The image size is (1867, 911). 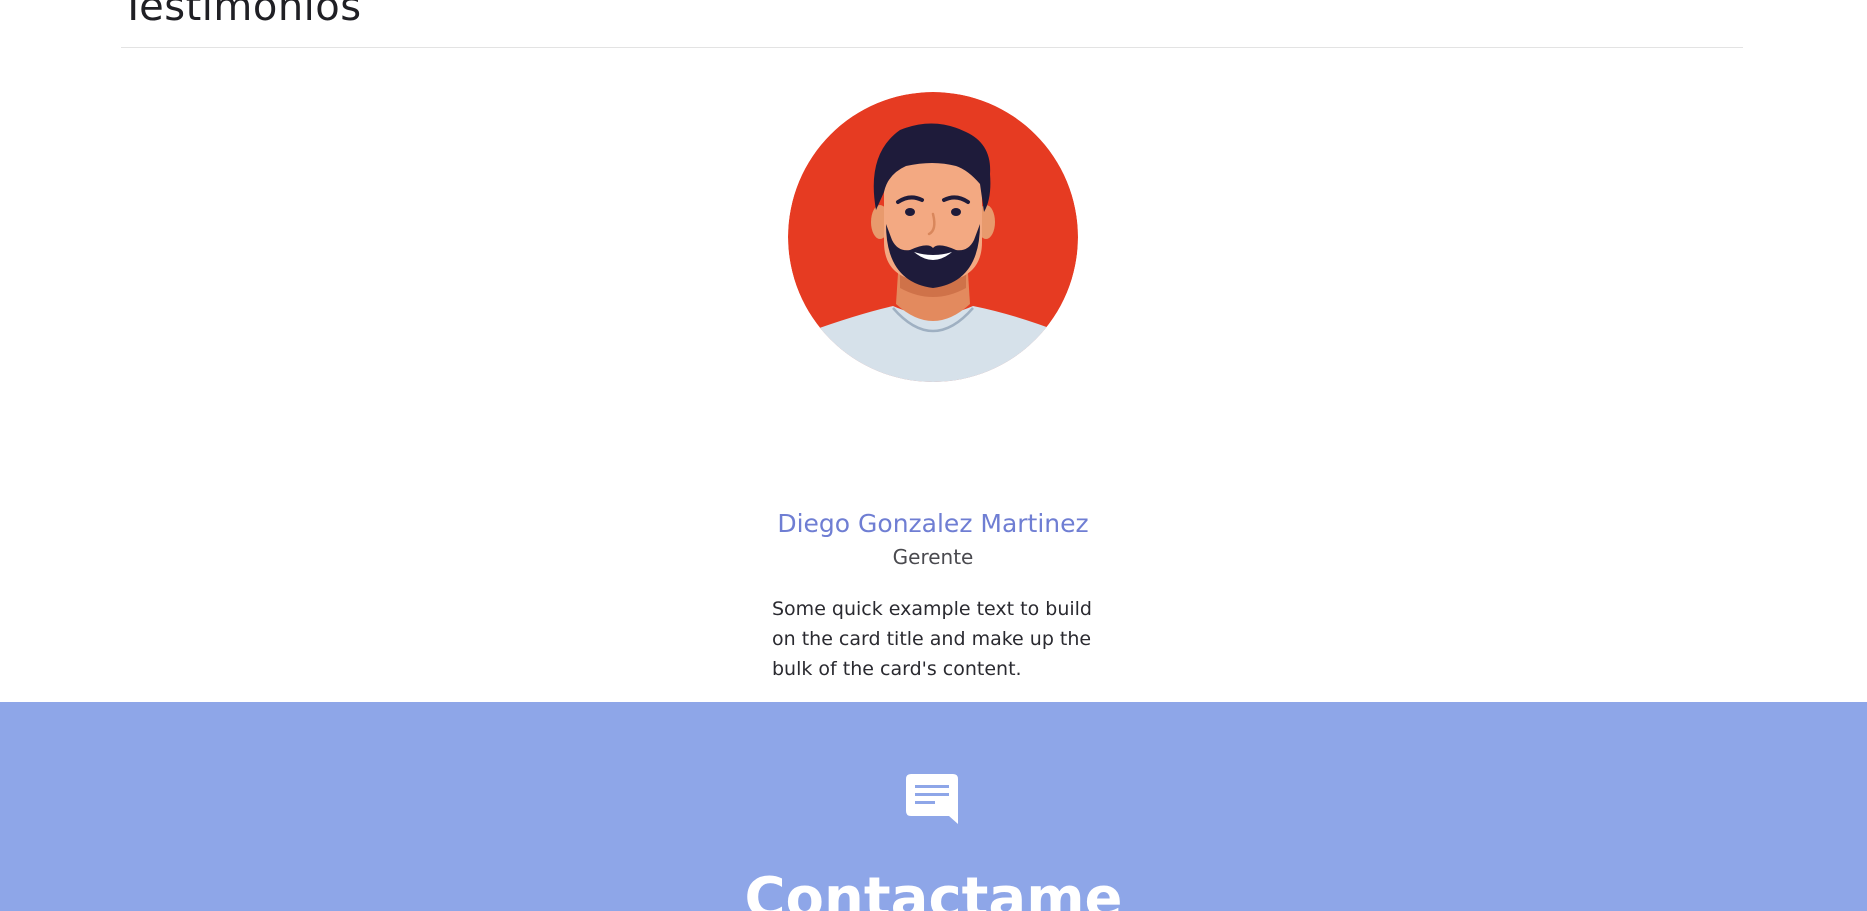 I want to click on avatar-image, so click(x=933, y=237).